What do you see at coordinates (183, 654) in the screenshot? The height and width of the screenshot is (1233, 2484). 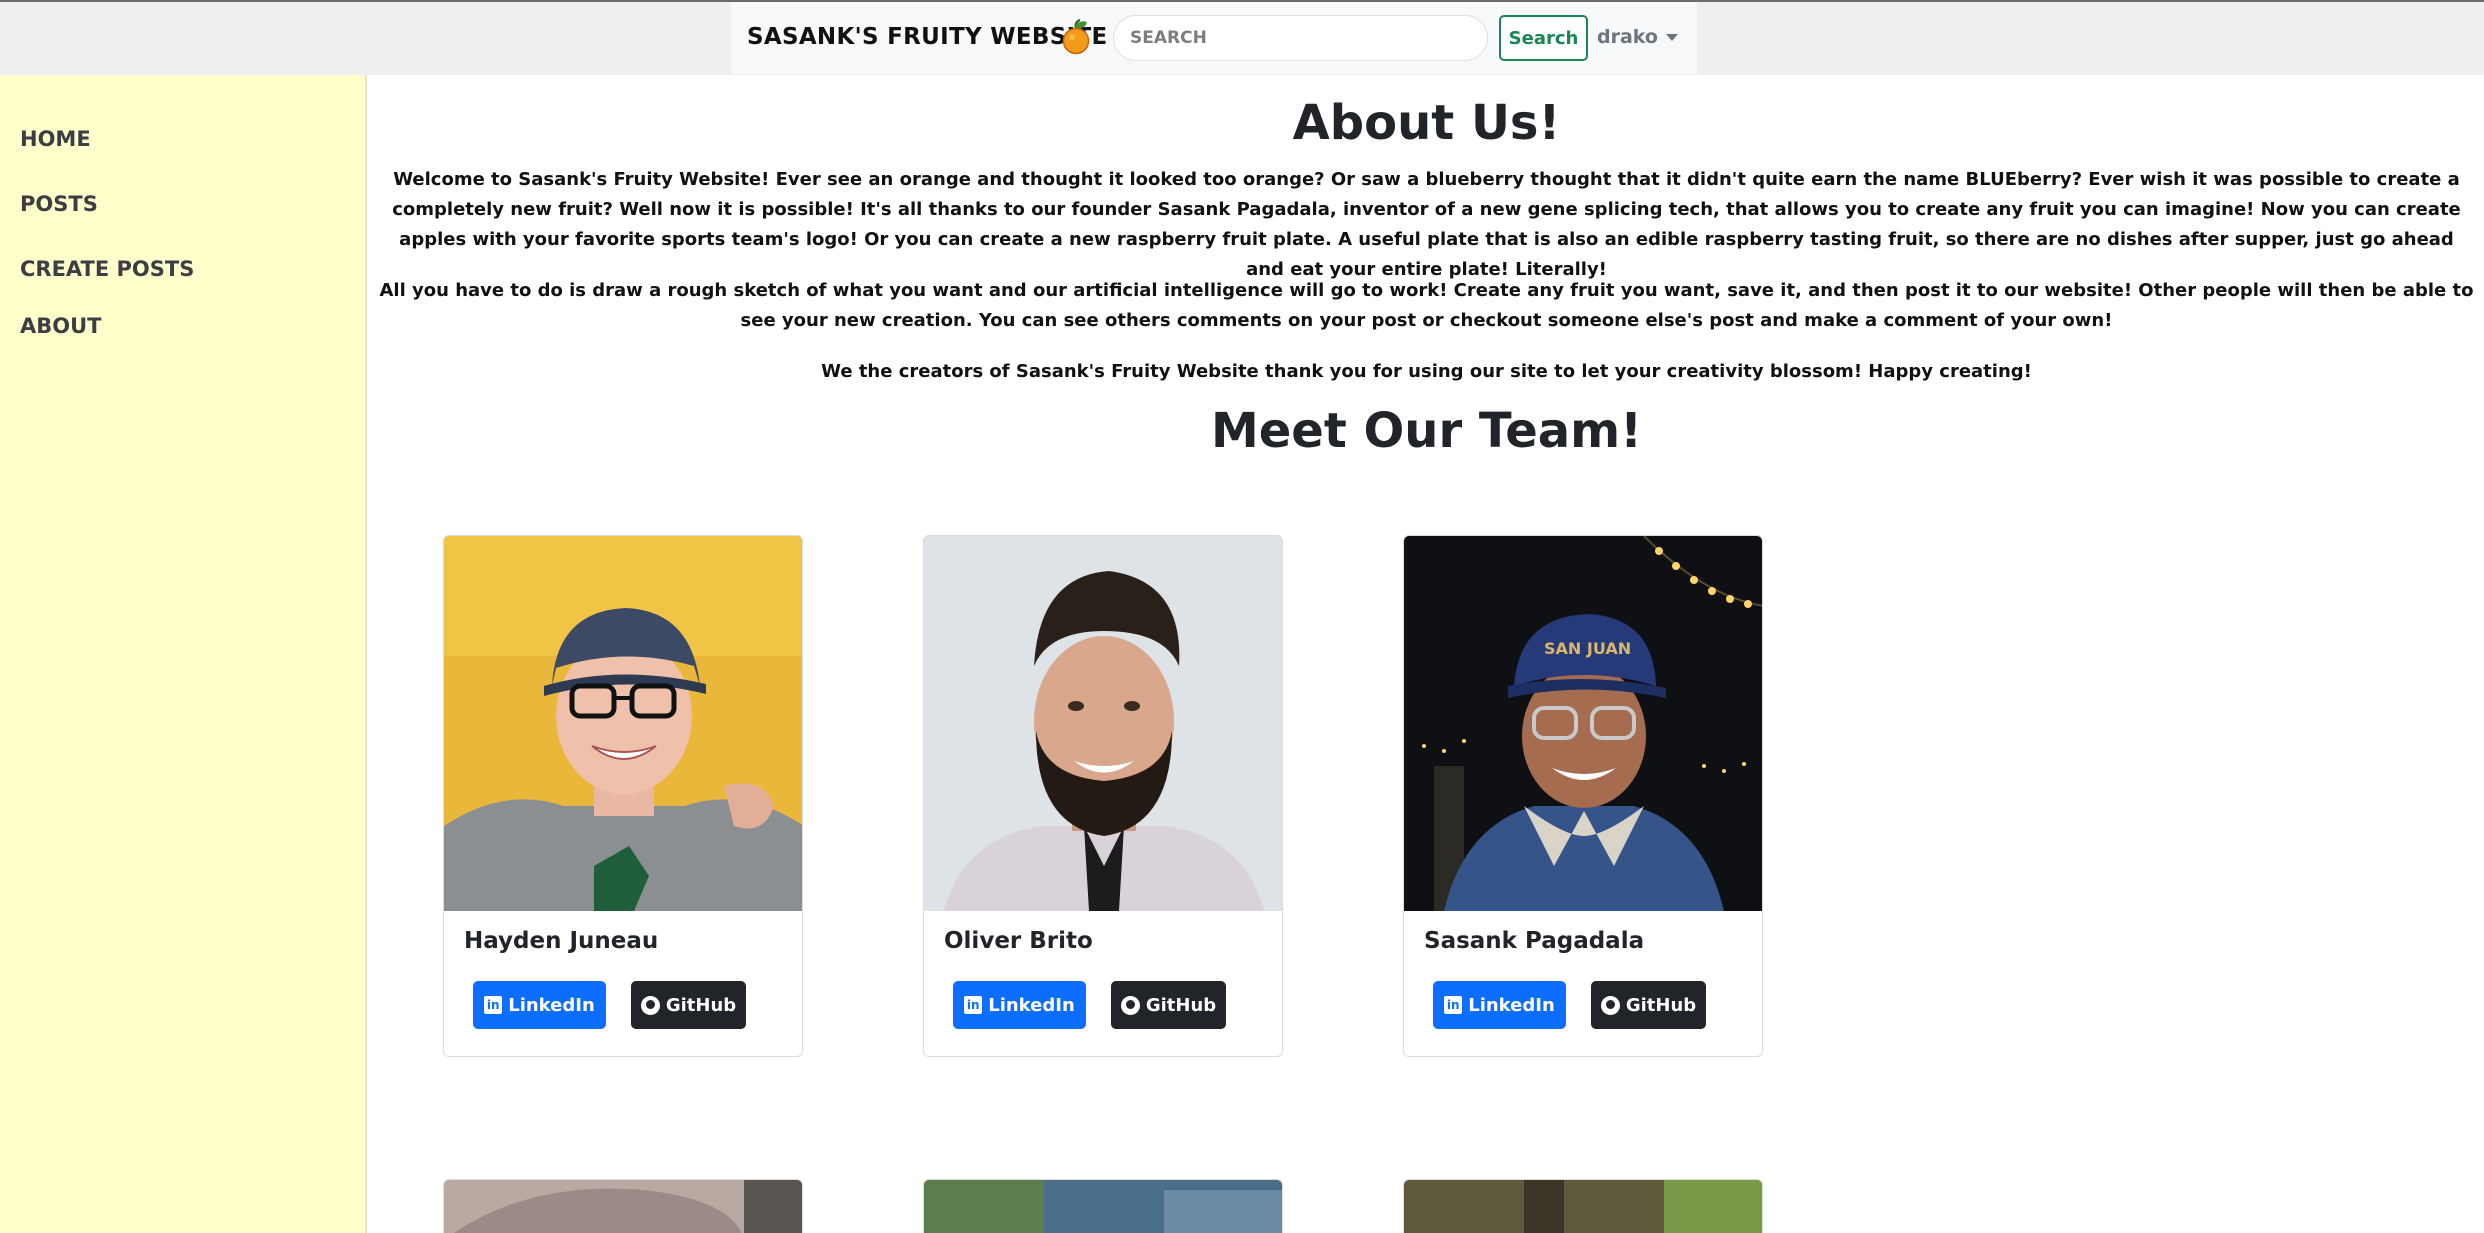 I see `sidebar: HOME POSTS CREATE POSTS ABOUT` at bounding box center [183, 654].